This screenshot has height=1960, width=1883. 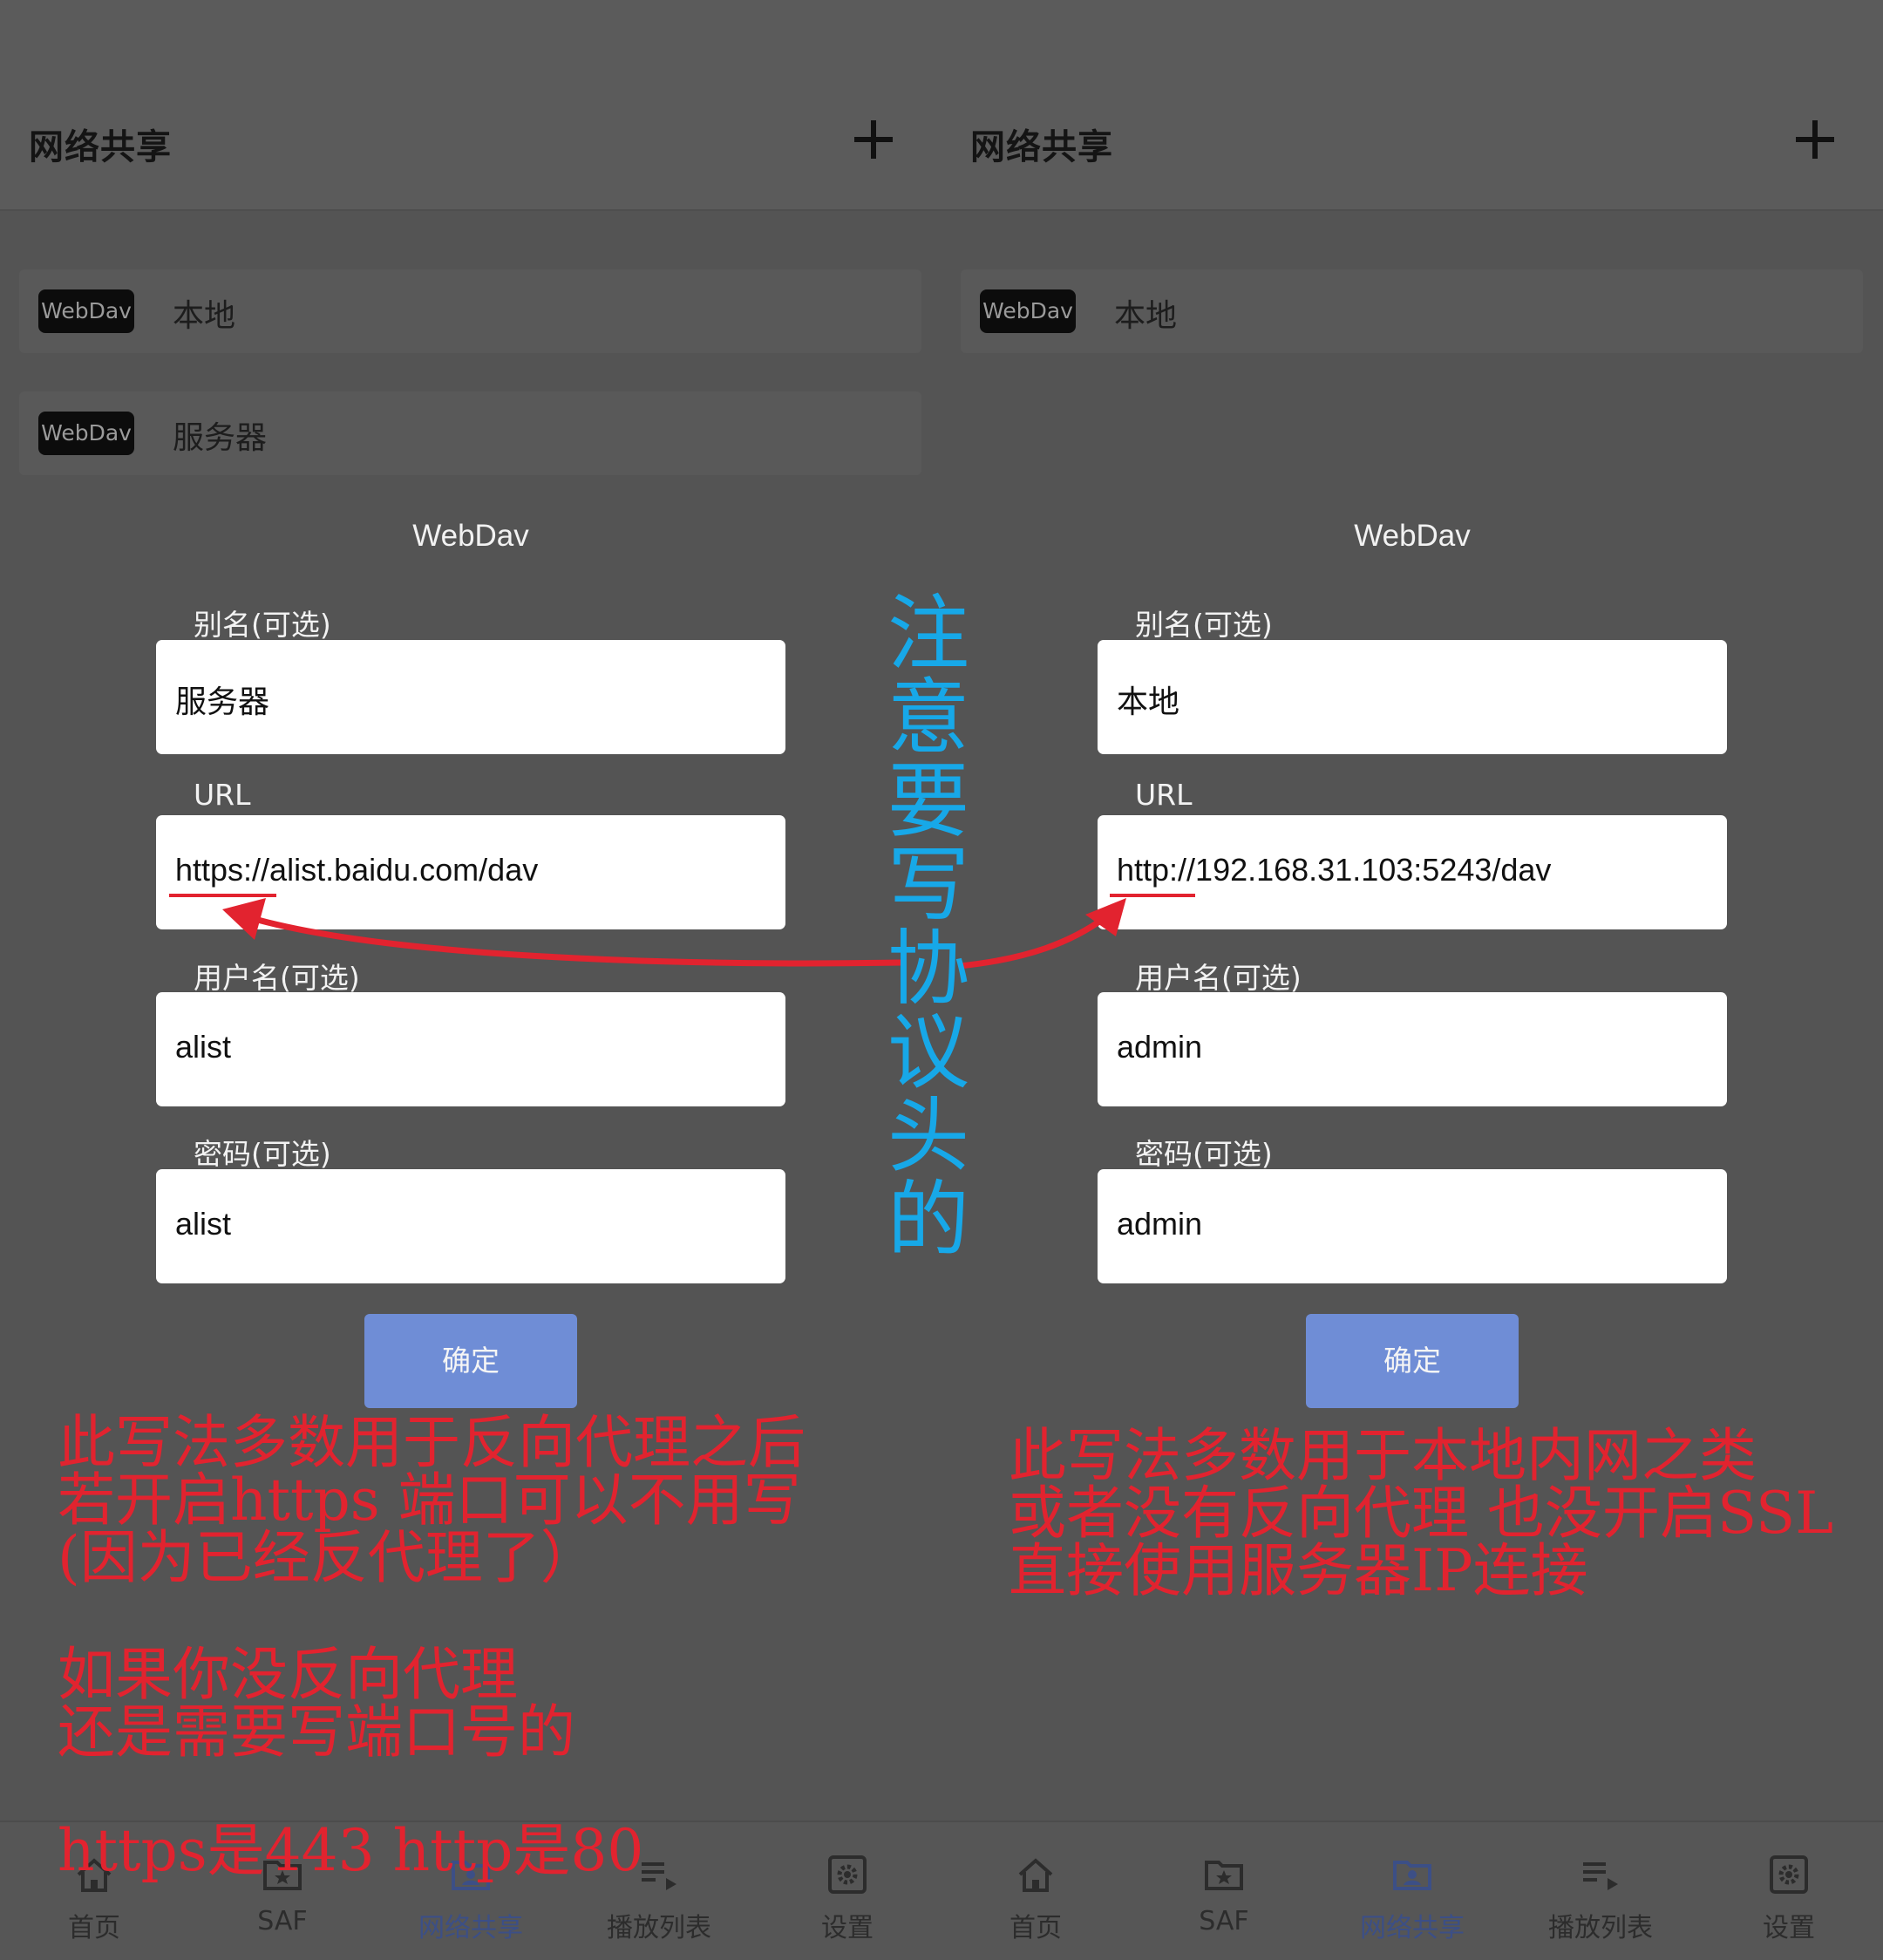 I want to click on url-value: https://alist.baidu.com/dav, so click(x=357, y=870).